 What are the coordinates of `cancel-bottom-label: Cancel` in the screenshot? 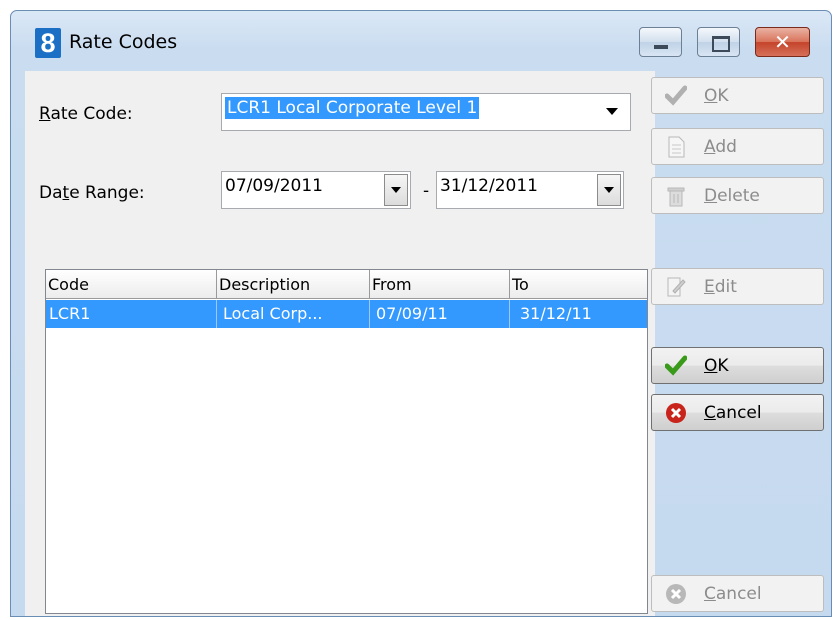 It's located at (733, 594).